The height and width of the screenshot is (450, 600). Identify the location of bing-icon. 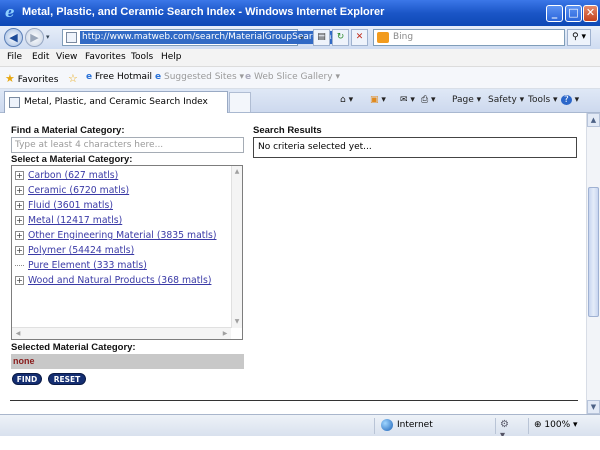
(383, 37).